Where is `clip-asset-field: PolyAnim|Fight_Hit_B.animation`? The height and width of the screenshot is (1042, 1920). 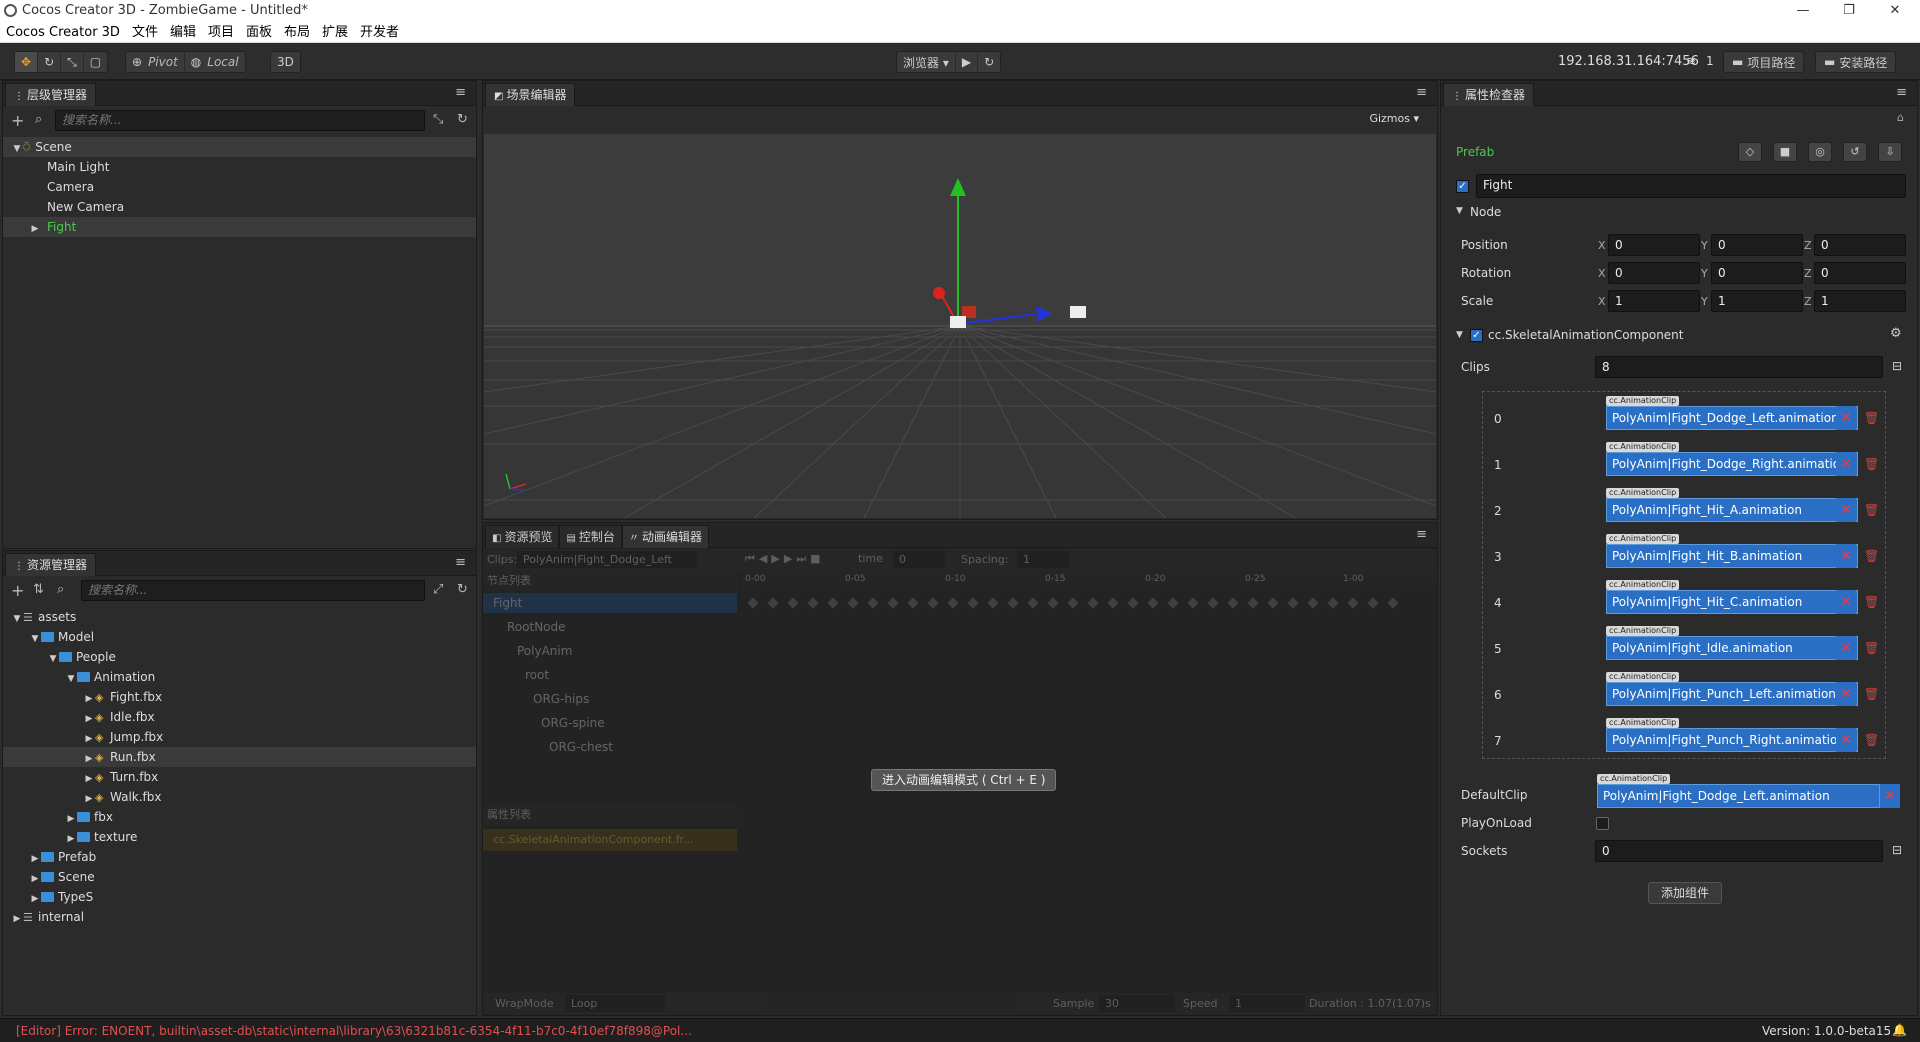 clip-asset-field: PolyAnim|Fight_Hit_B.animation is located at coordinates (1732, 556).